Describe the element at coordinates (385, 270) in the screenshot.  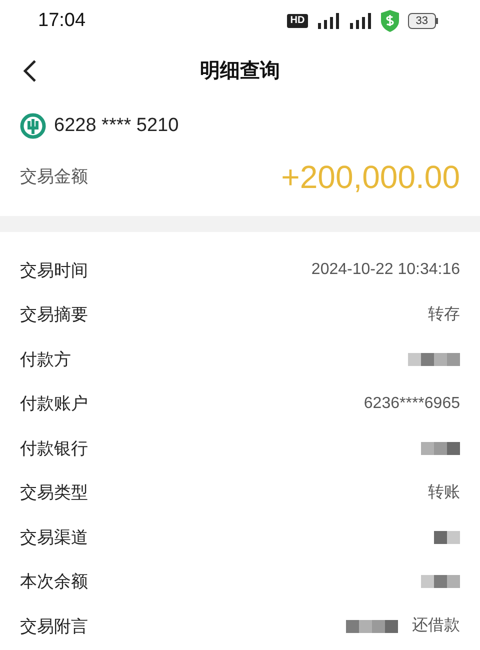
I see `detail-value: 2024-10-22 10:34:16` at that location.